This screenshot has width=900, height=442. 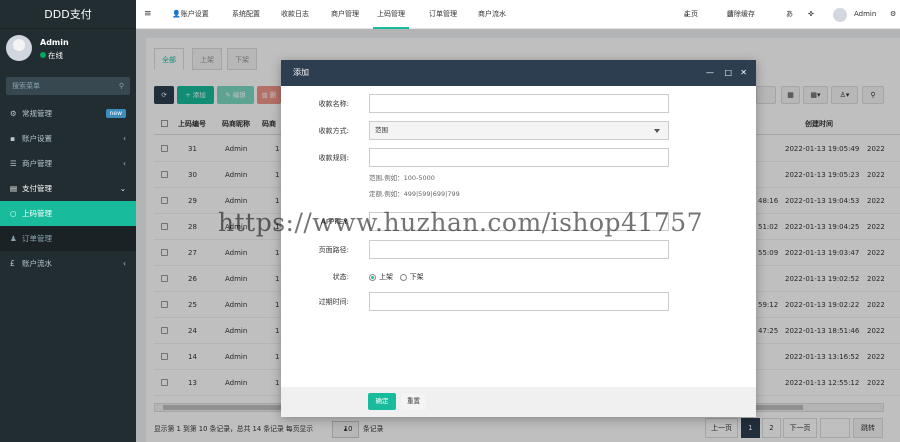 I want to click on method-select: 范围, so click(x=519, y=130).